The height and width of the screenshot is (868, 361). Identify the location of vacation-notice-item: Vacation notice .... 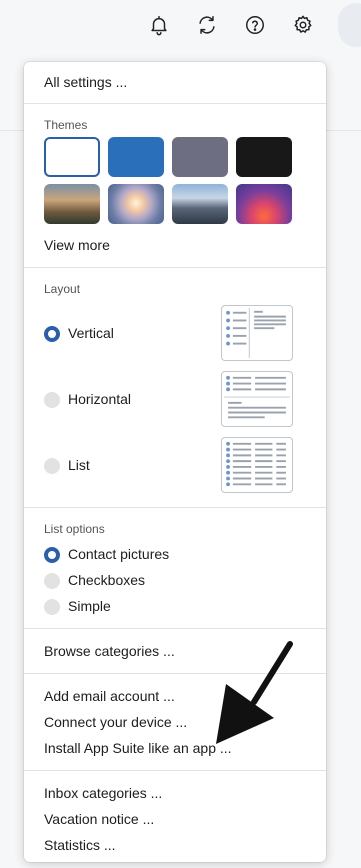
(99, 819).